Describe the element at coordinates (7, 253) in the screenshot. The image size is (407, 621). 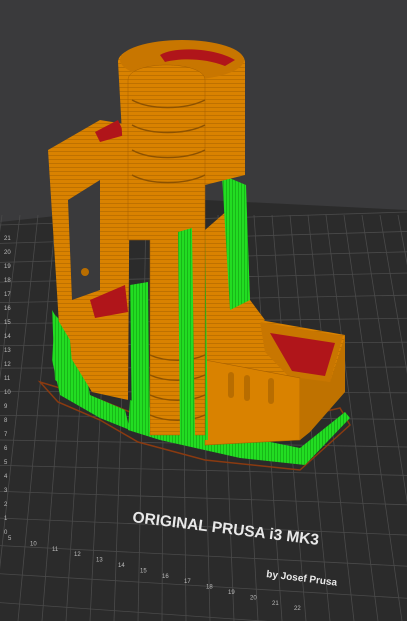
I see `ruler-y-label: 20` at that location.